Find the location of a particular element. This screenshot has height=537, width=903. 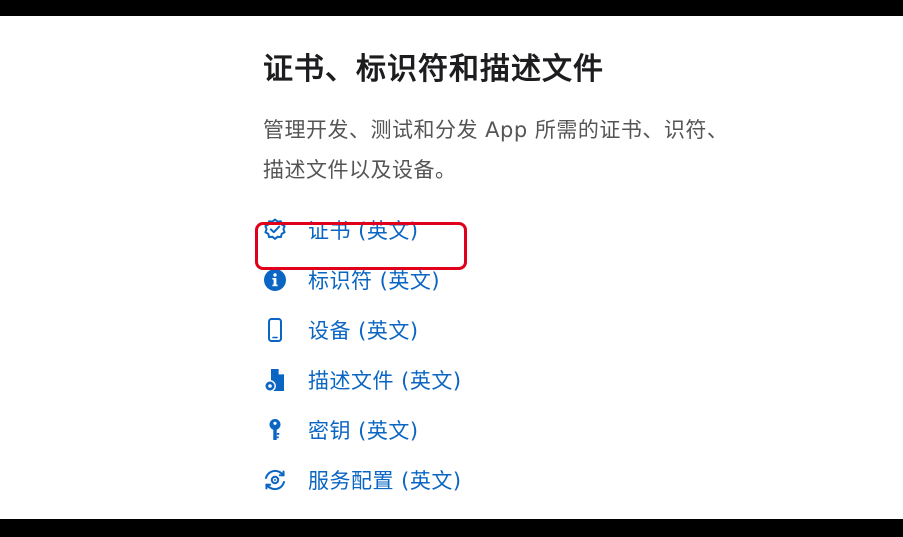

link-label: 服务配置 (英文) is located at coordinates (385, 481).